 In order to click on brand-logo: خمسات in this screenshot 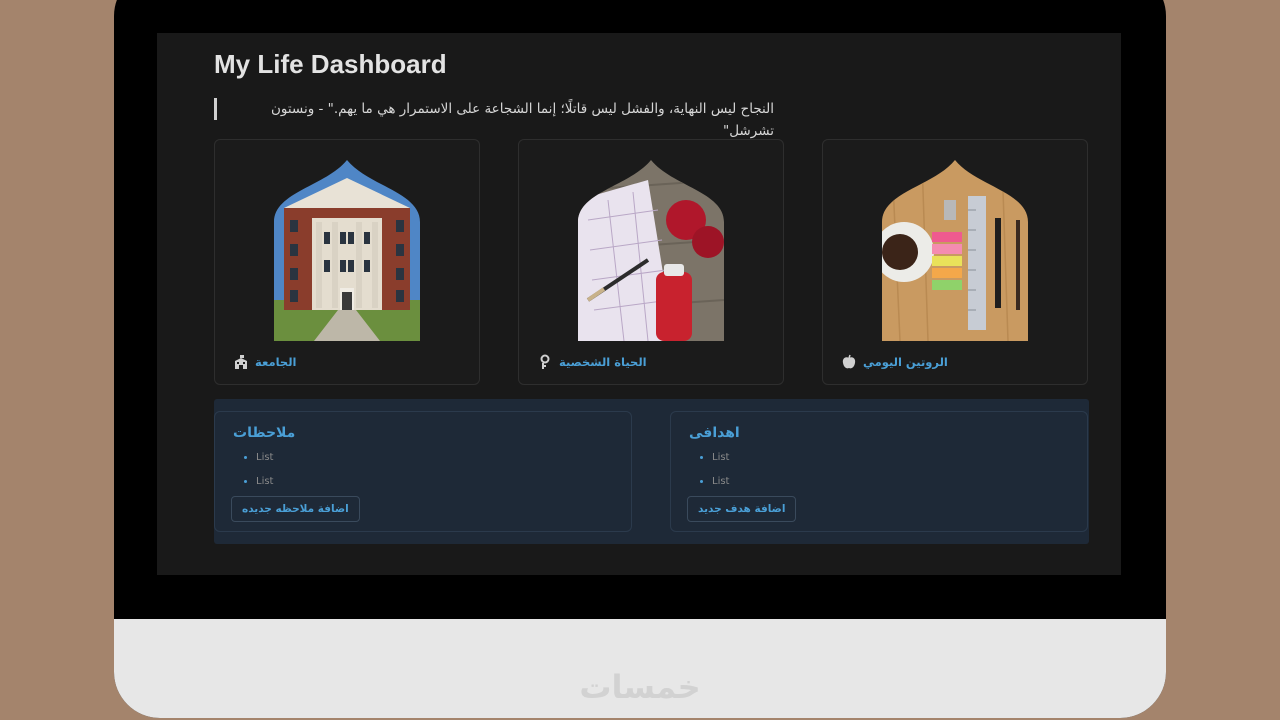, I will do `click(640, 687)`.